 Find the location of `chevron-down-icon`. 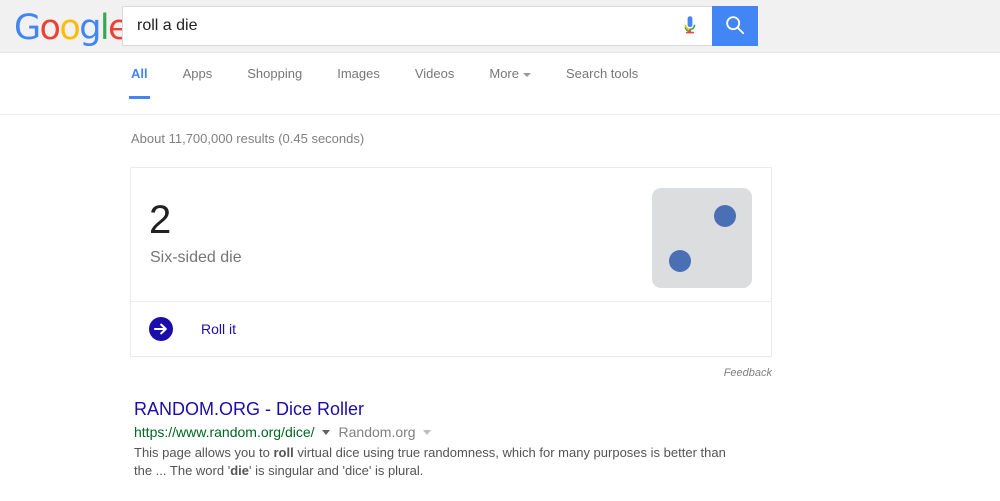

chevron-down-icon is located at coordinates (527, 74).